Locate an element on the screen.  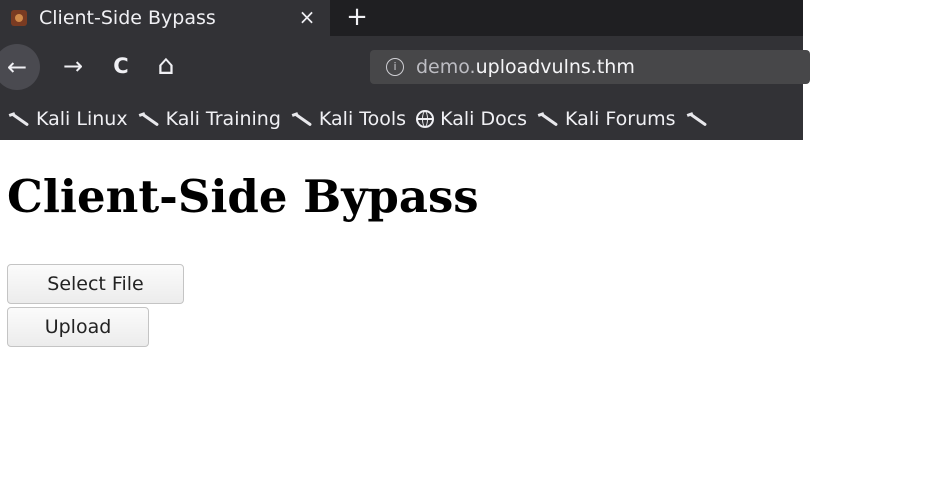
bookmark-label: Kali Training is located at coordinates (223, 119).